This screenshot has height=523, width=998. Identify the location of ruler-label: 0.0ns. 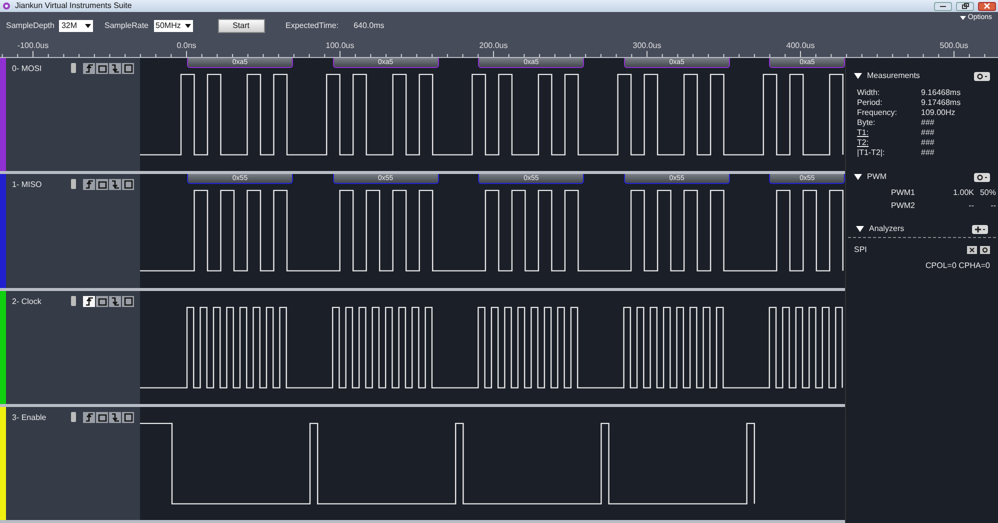
(186, 46).